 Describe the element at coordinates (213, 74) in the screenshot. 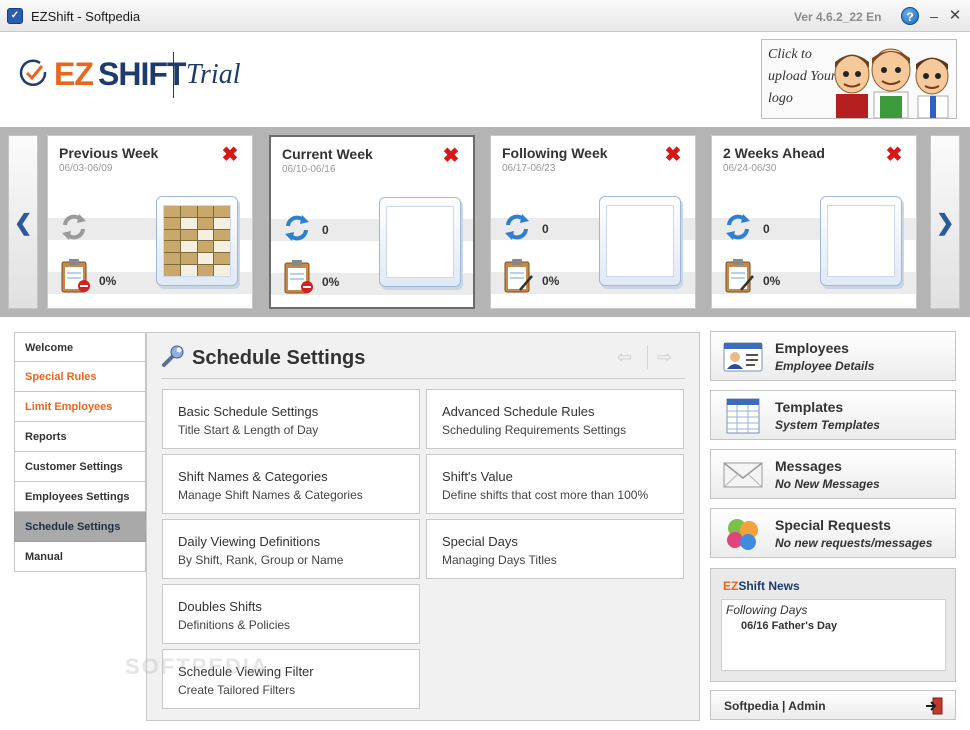

I see `logo-trial-text: Trial` at that location.